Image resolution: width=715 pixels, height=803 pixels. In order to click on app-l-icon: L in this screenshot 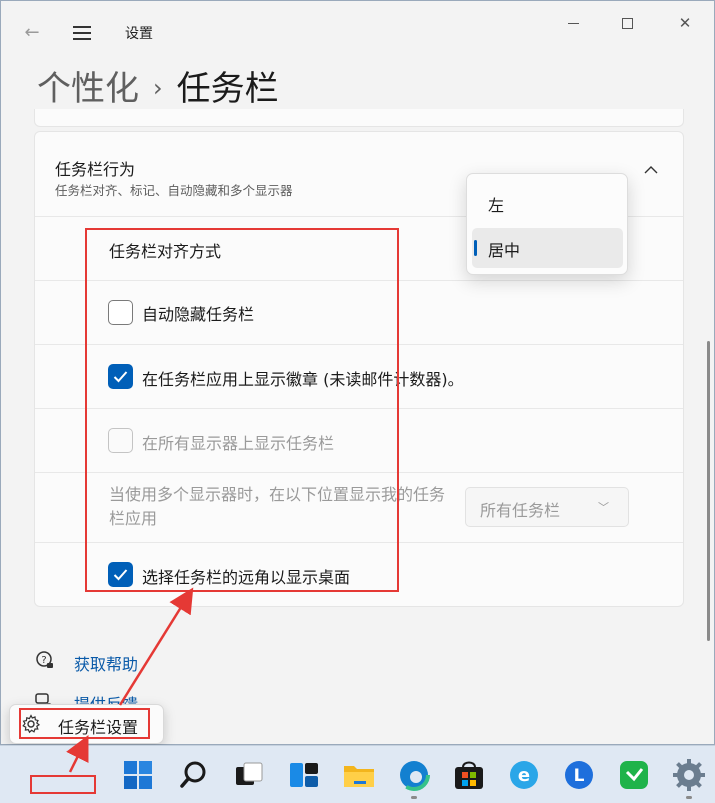, I will do `click(579, 775)`.